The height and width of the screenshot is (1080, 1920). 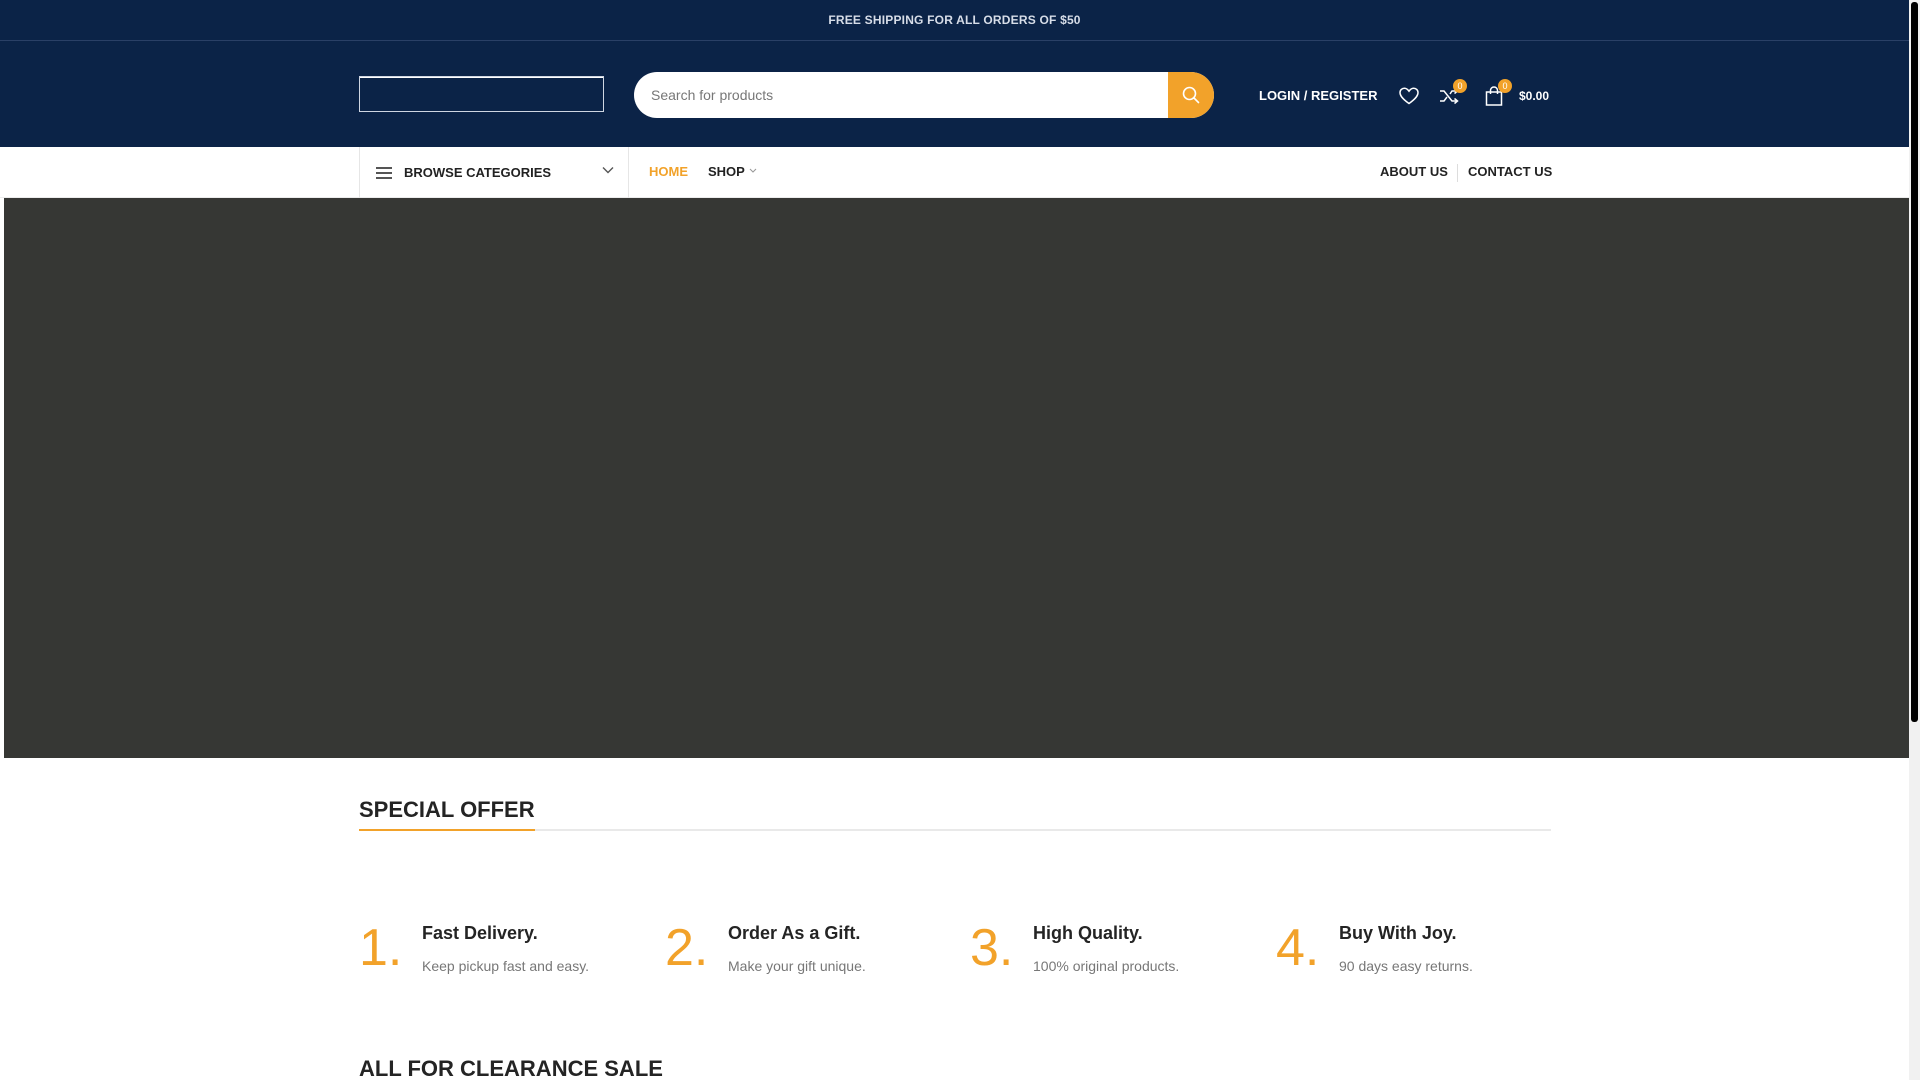 I want to click on nav-divider, so click(x=1457, y=173).